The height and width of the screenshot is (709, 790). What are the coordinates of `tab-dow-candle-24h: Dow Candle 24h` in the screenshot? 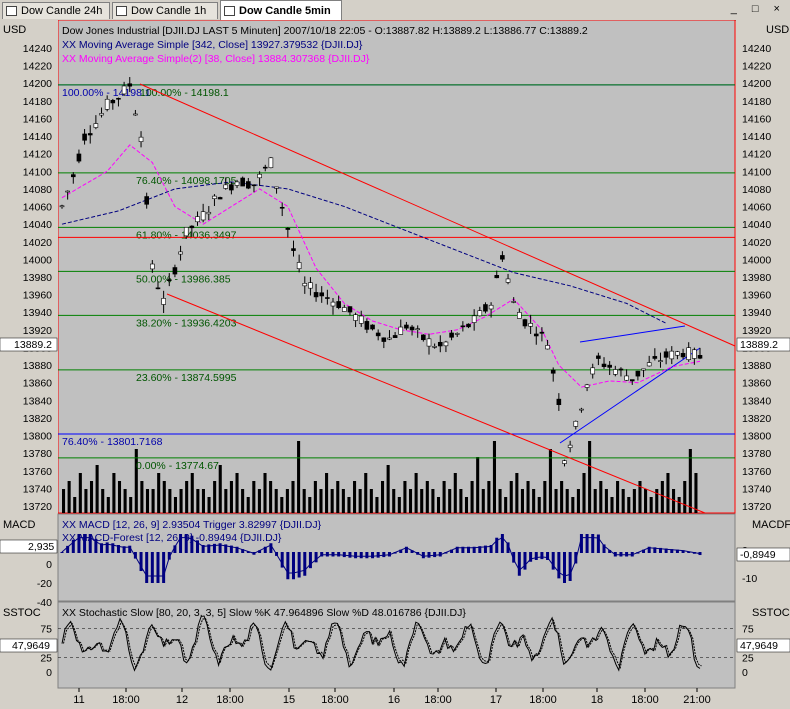 It's located at (56, 10).